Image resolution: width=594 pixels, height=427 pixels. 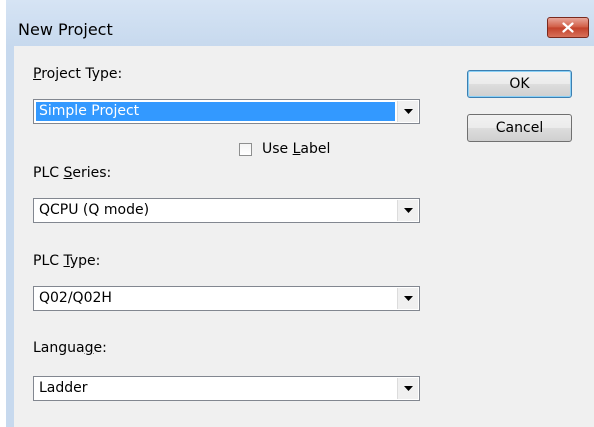 I want to click on use-label-option: Use Label, so click(x=284, y=149).